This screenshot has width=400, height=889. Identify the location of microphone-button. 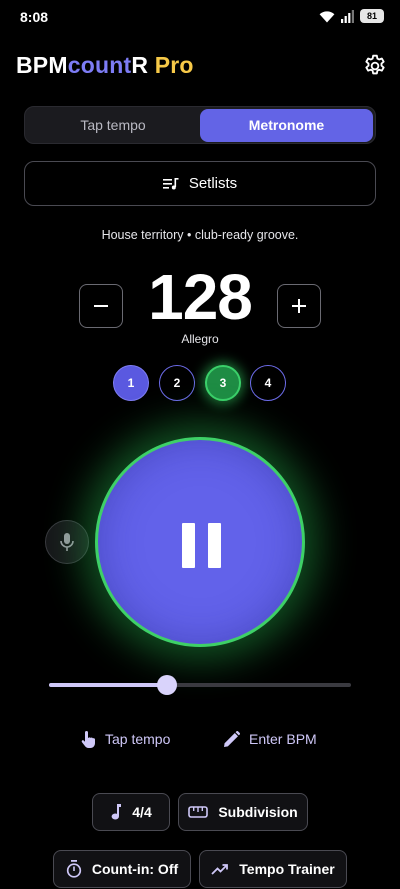
(67, 542).